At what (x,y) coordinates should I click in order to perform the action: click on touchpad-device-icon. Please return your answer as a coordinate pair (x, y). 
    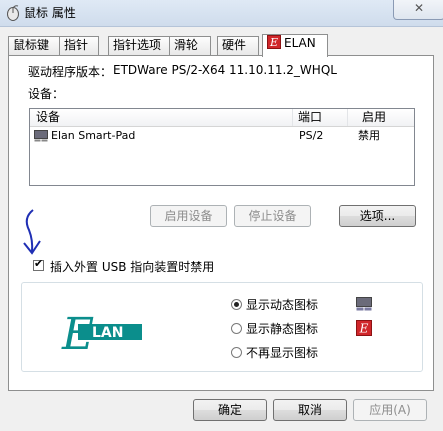
    Looking at the image, I should click on (41, 136).